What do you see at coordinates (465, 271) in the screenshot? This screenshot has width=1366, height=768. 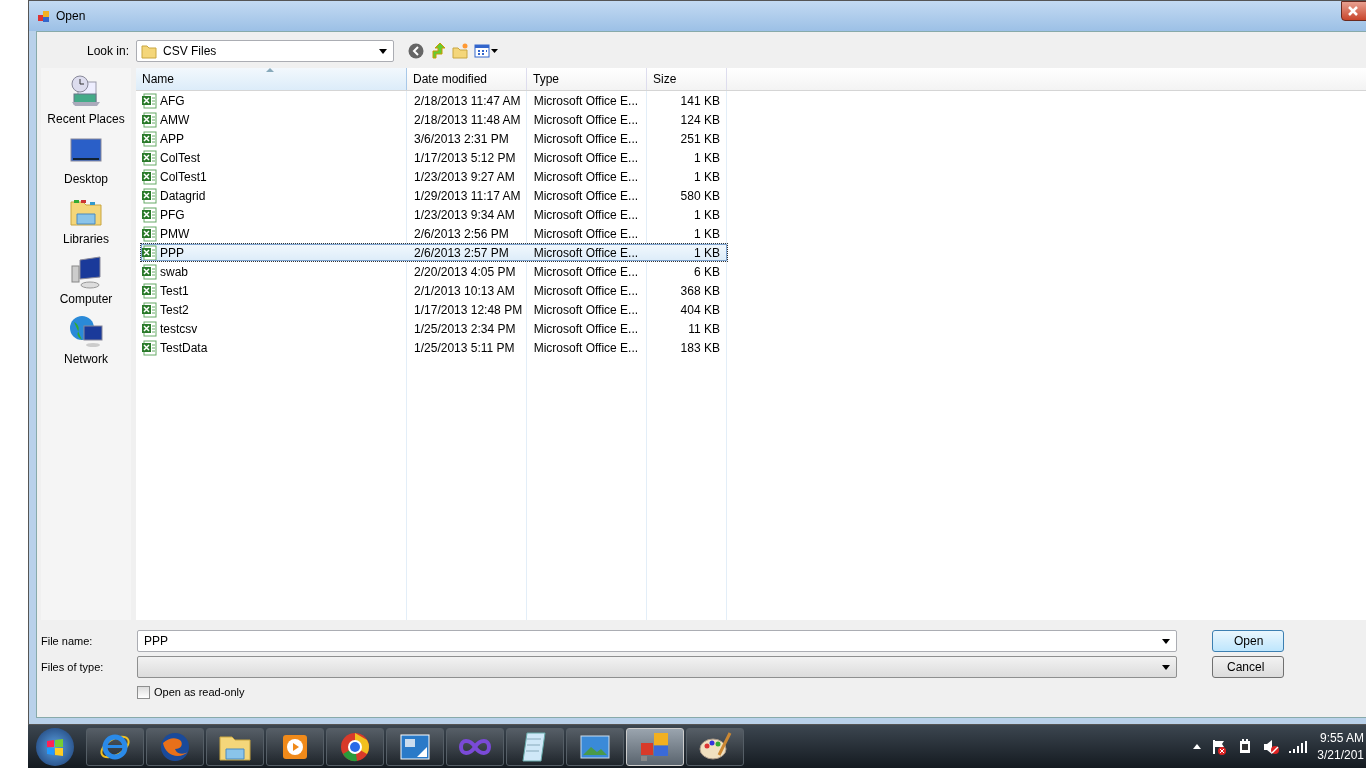 I see `date-cell-text: 2/20/2013 4:05 PM` at bounding box center [465, 271].